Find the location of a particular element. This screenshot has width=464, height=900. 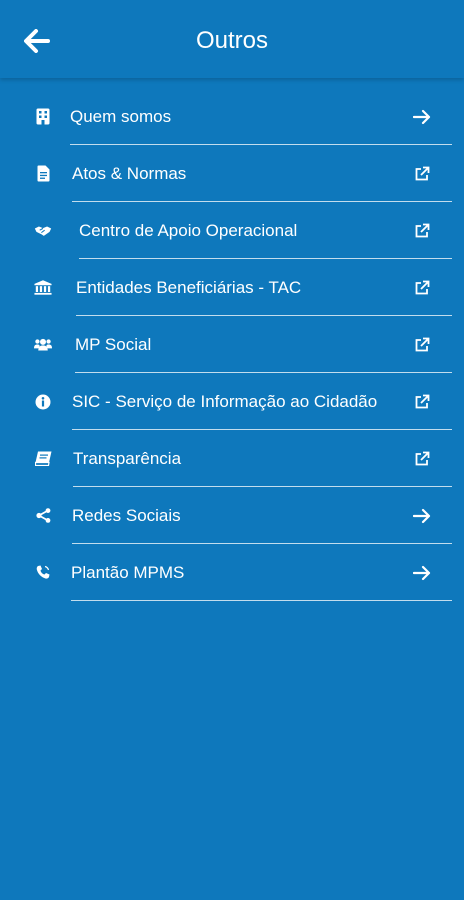

menu-item-atos-normas: Atos & Normas is located at coordinates (232, 173).